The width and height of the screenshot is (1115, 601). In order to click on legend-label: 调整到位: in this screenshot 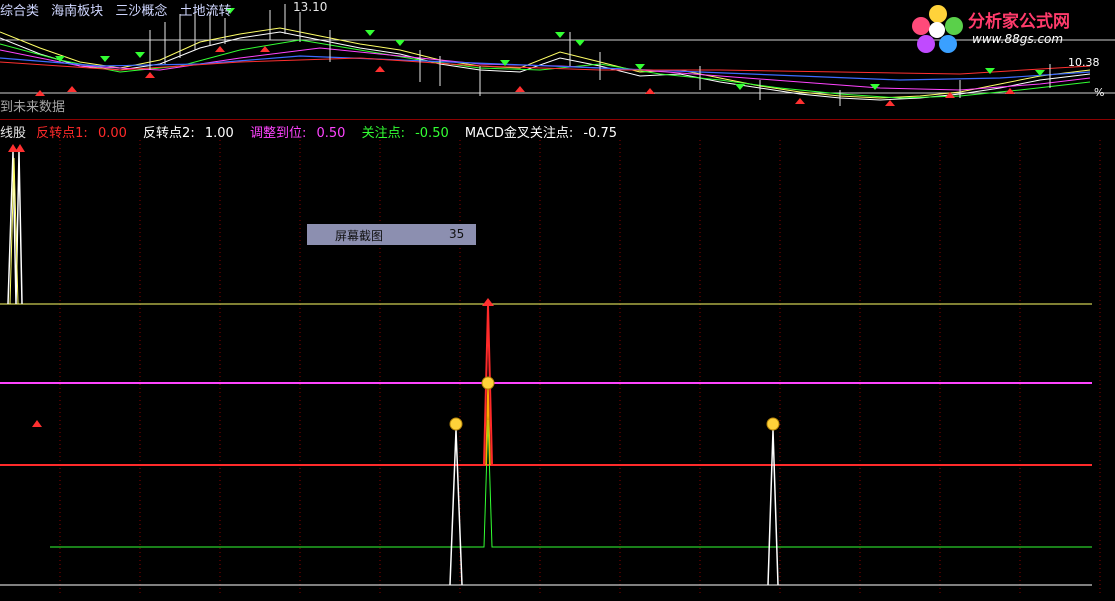, I will do `click(278, 133)`.